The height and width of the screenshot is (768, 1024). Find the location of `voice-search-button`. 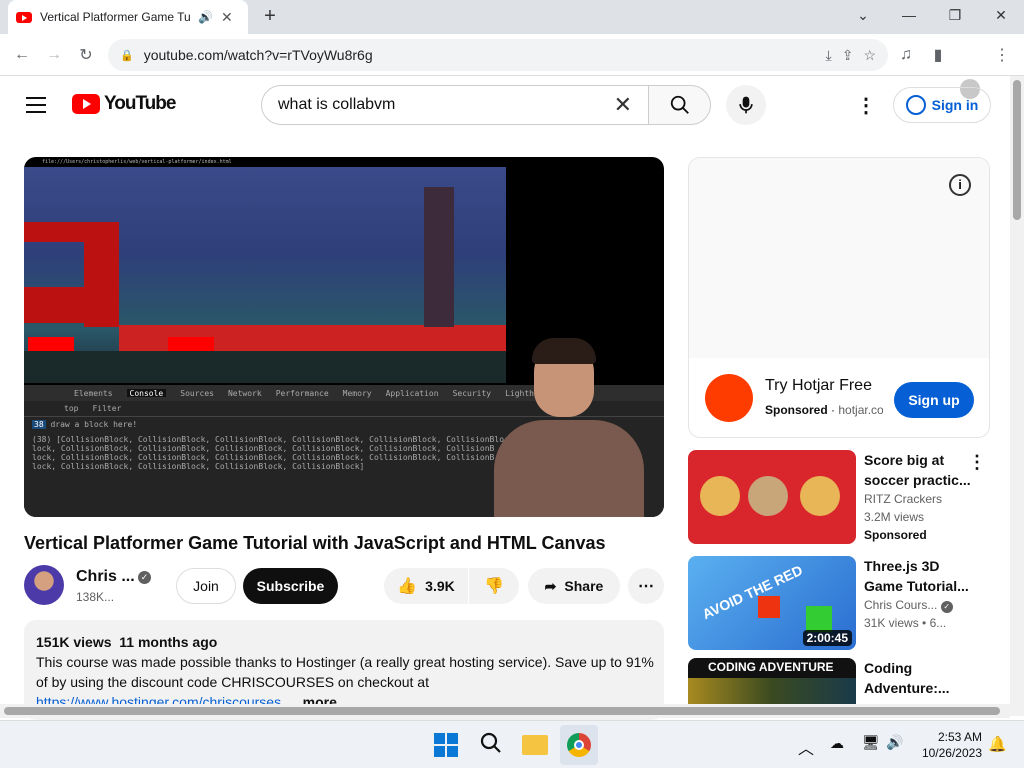

voice-search-button is located at coordinates (746, 105).